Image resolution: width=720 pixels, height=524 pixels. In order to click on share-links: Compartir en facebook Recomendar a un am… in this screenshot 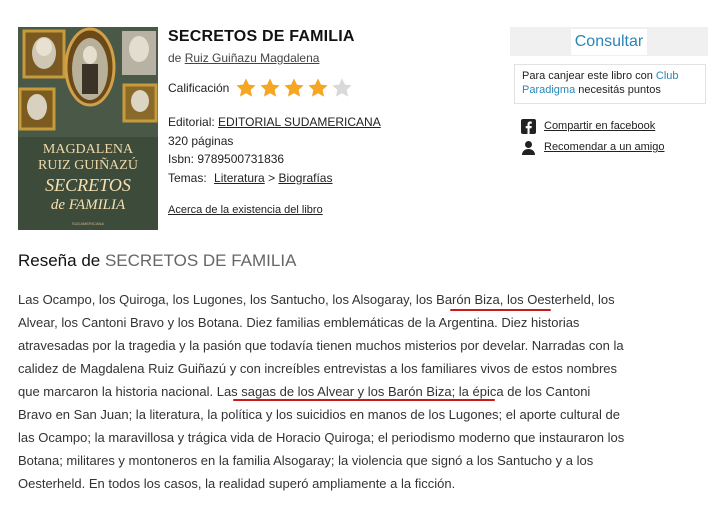, I will do `click(592, 137)`.